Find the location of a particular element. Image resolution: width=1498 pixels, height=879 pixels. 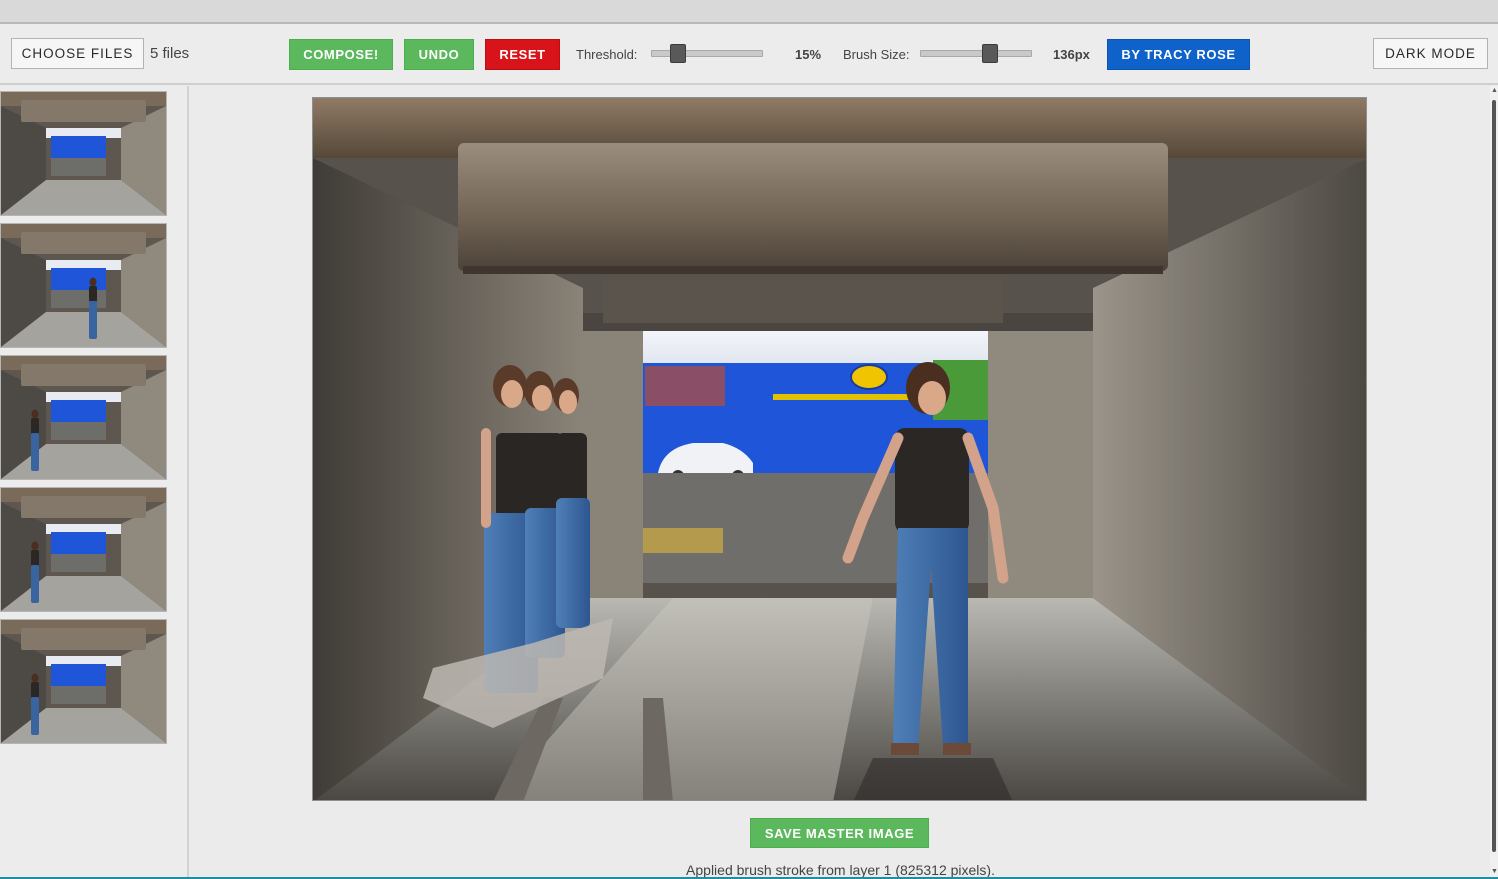

layer-thumbnail-sidebar is located at coordinates (94, 482).